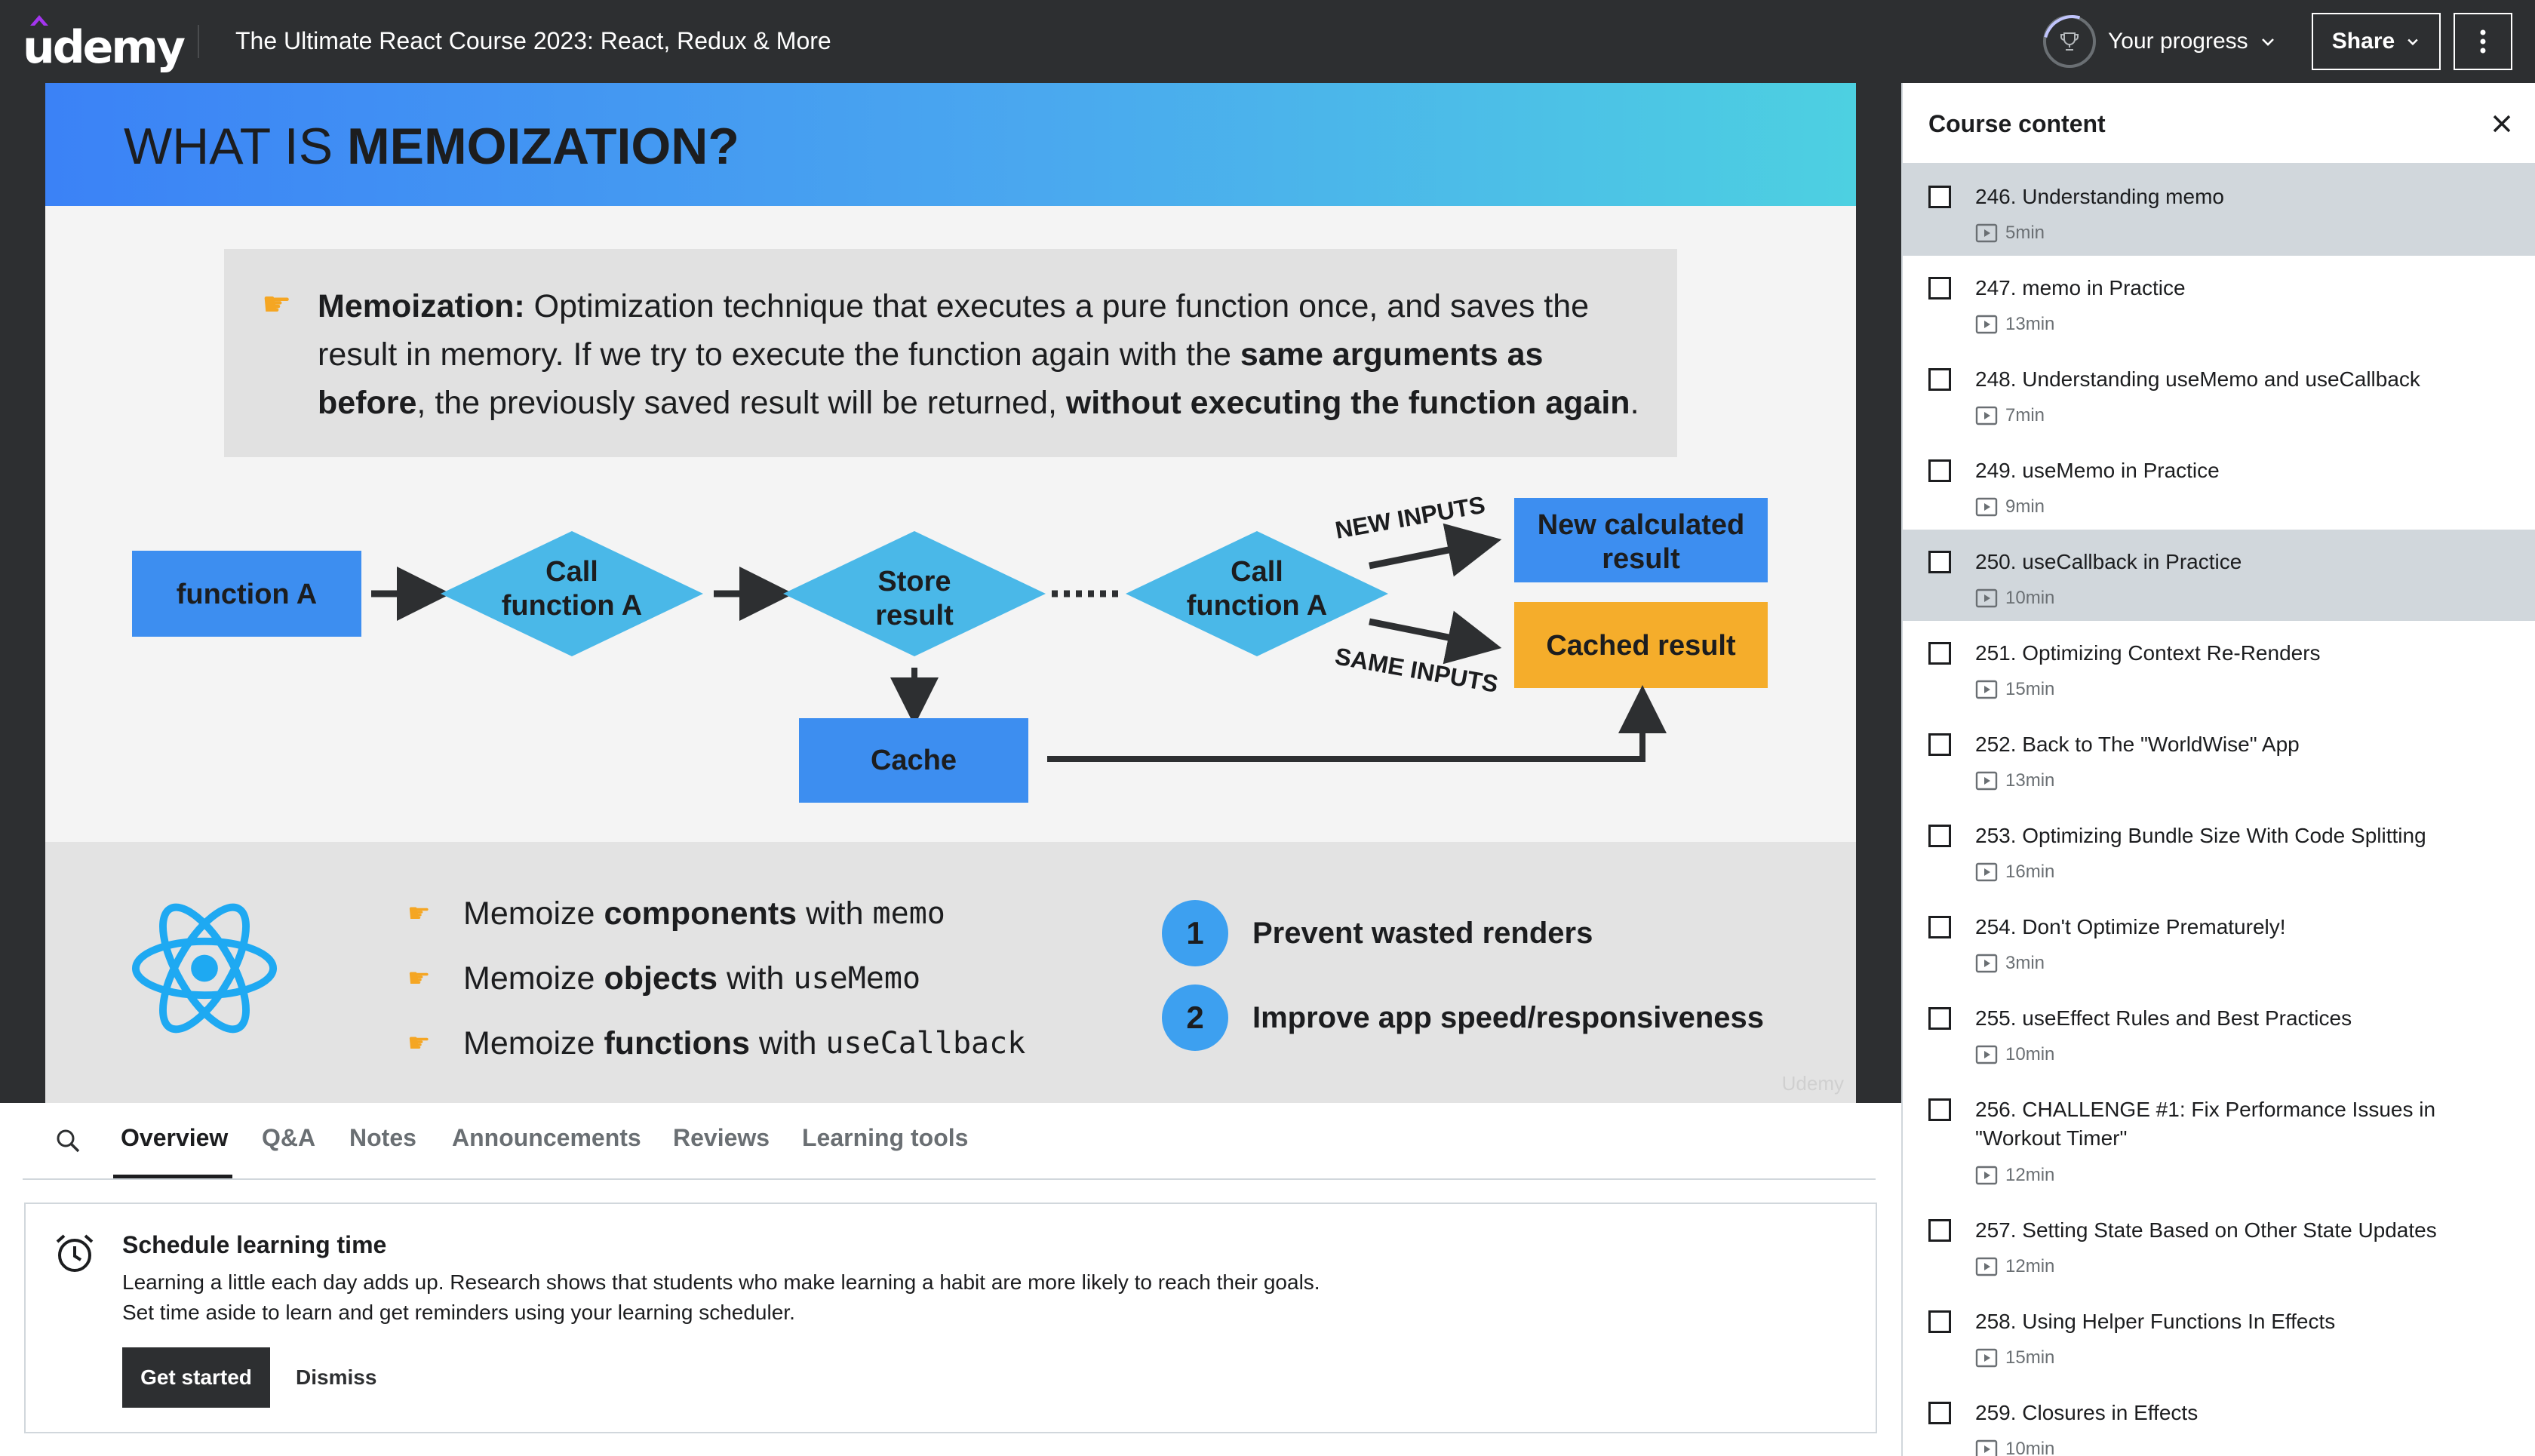  I want to click on lecture-meta: 15min, so click(2015, 1357).